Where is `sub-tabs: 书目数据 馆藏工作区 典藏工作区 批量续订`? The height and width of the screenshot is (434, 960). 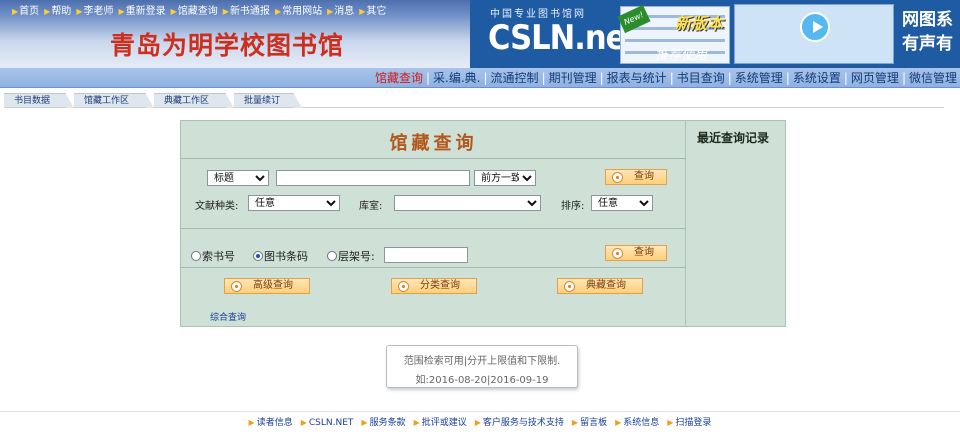 sub-tabs: 书目数据 馆藏工作区 典藏工作区 批量续订 is located at coordinates (474, 100).